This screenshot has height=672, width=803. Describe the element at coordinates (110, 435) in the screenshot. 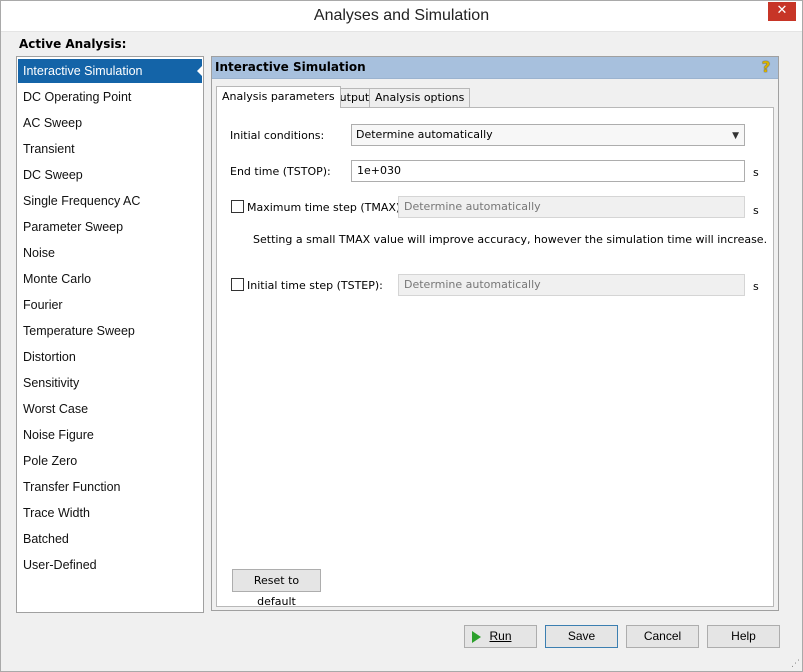

I see `analysis-item: Noise Figure` at that location.